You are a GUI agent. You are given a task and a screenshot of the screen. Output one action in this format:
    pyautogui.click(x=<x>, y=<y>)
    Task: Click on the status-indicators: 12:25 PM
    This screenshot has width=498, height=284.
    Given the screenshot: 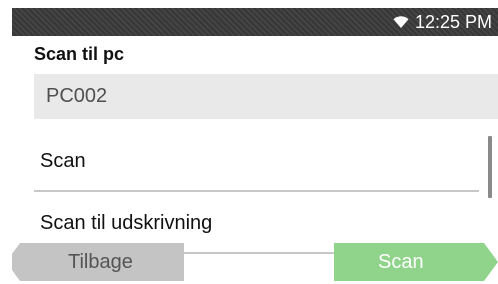 What is the action you would take?
    pyautogui.click(x=442, y=22)
    